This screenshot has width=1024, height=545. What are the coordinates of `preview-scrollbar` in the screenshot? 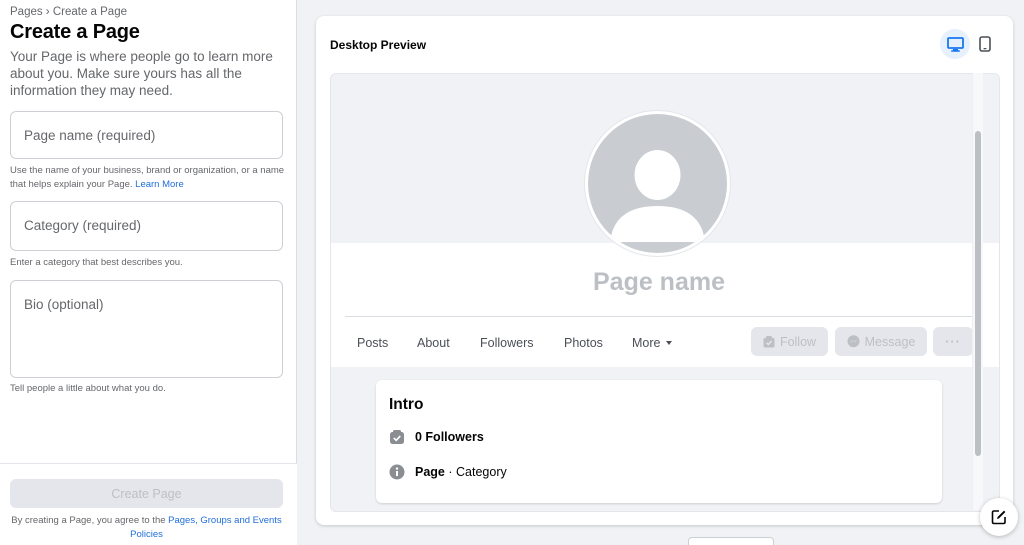 It's located at (977, 291).